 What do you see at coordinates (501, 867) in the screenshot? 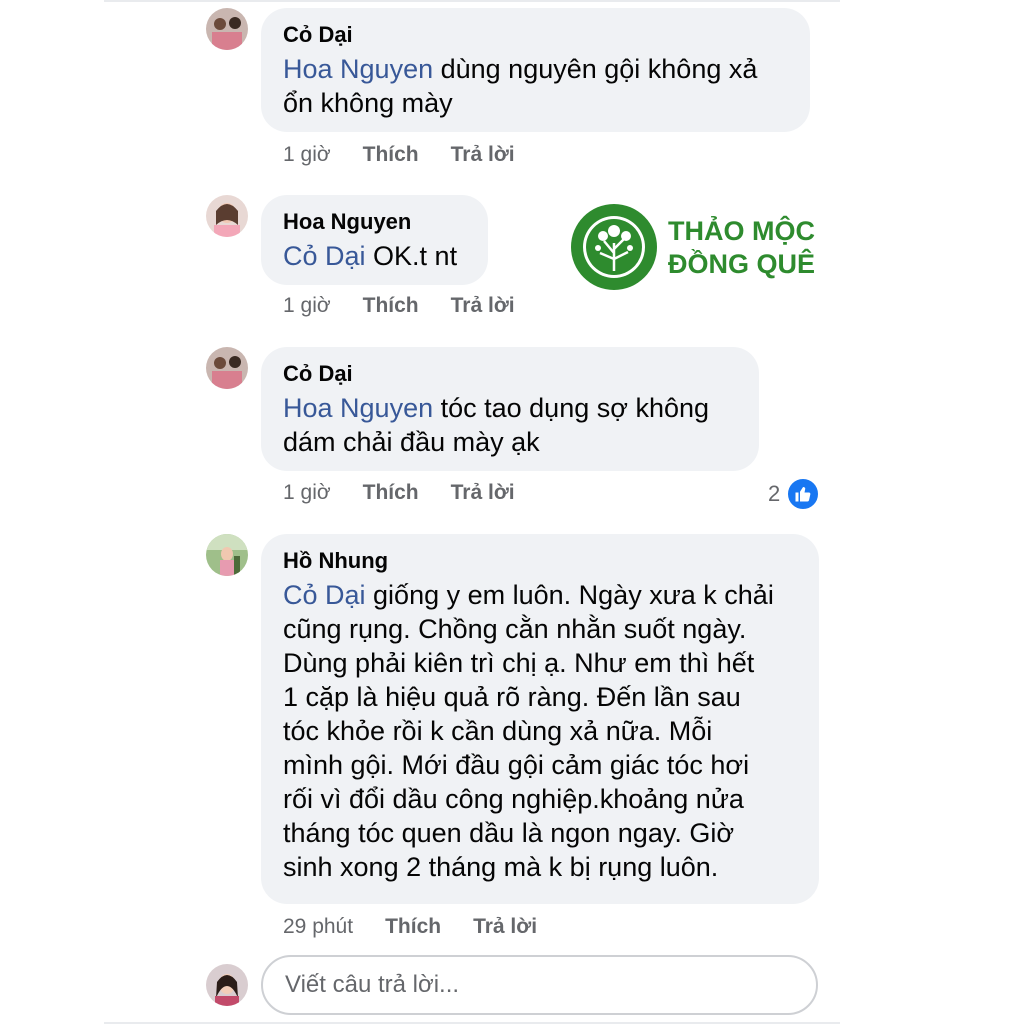
I see `comment-text-line: sinh xong 2 tháng mà k bị rụng luôn.` at bounding box center [501, 867].